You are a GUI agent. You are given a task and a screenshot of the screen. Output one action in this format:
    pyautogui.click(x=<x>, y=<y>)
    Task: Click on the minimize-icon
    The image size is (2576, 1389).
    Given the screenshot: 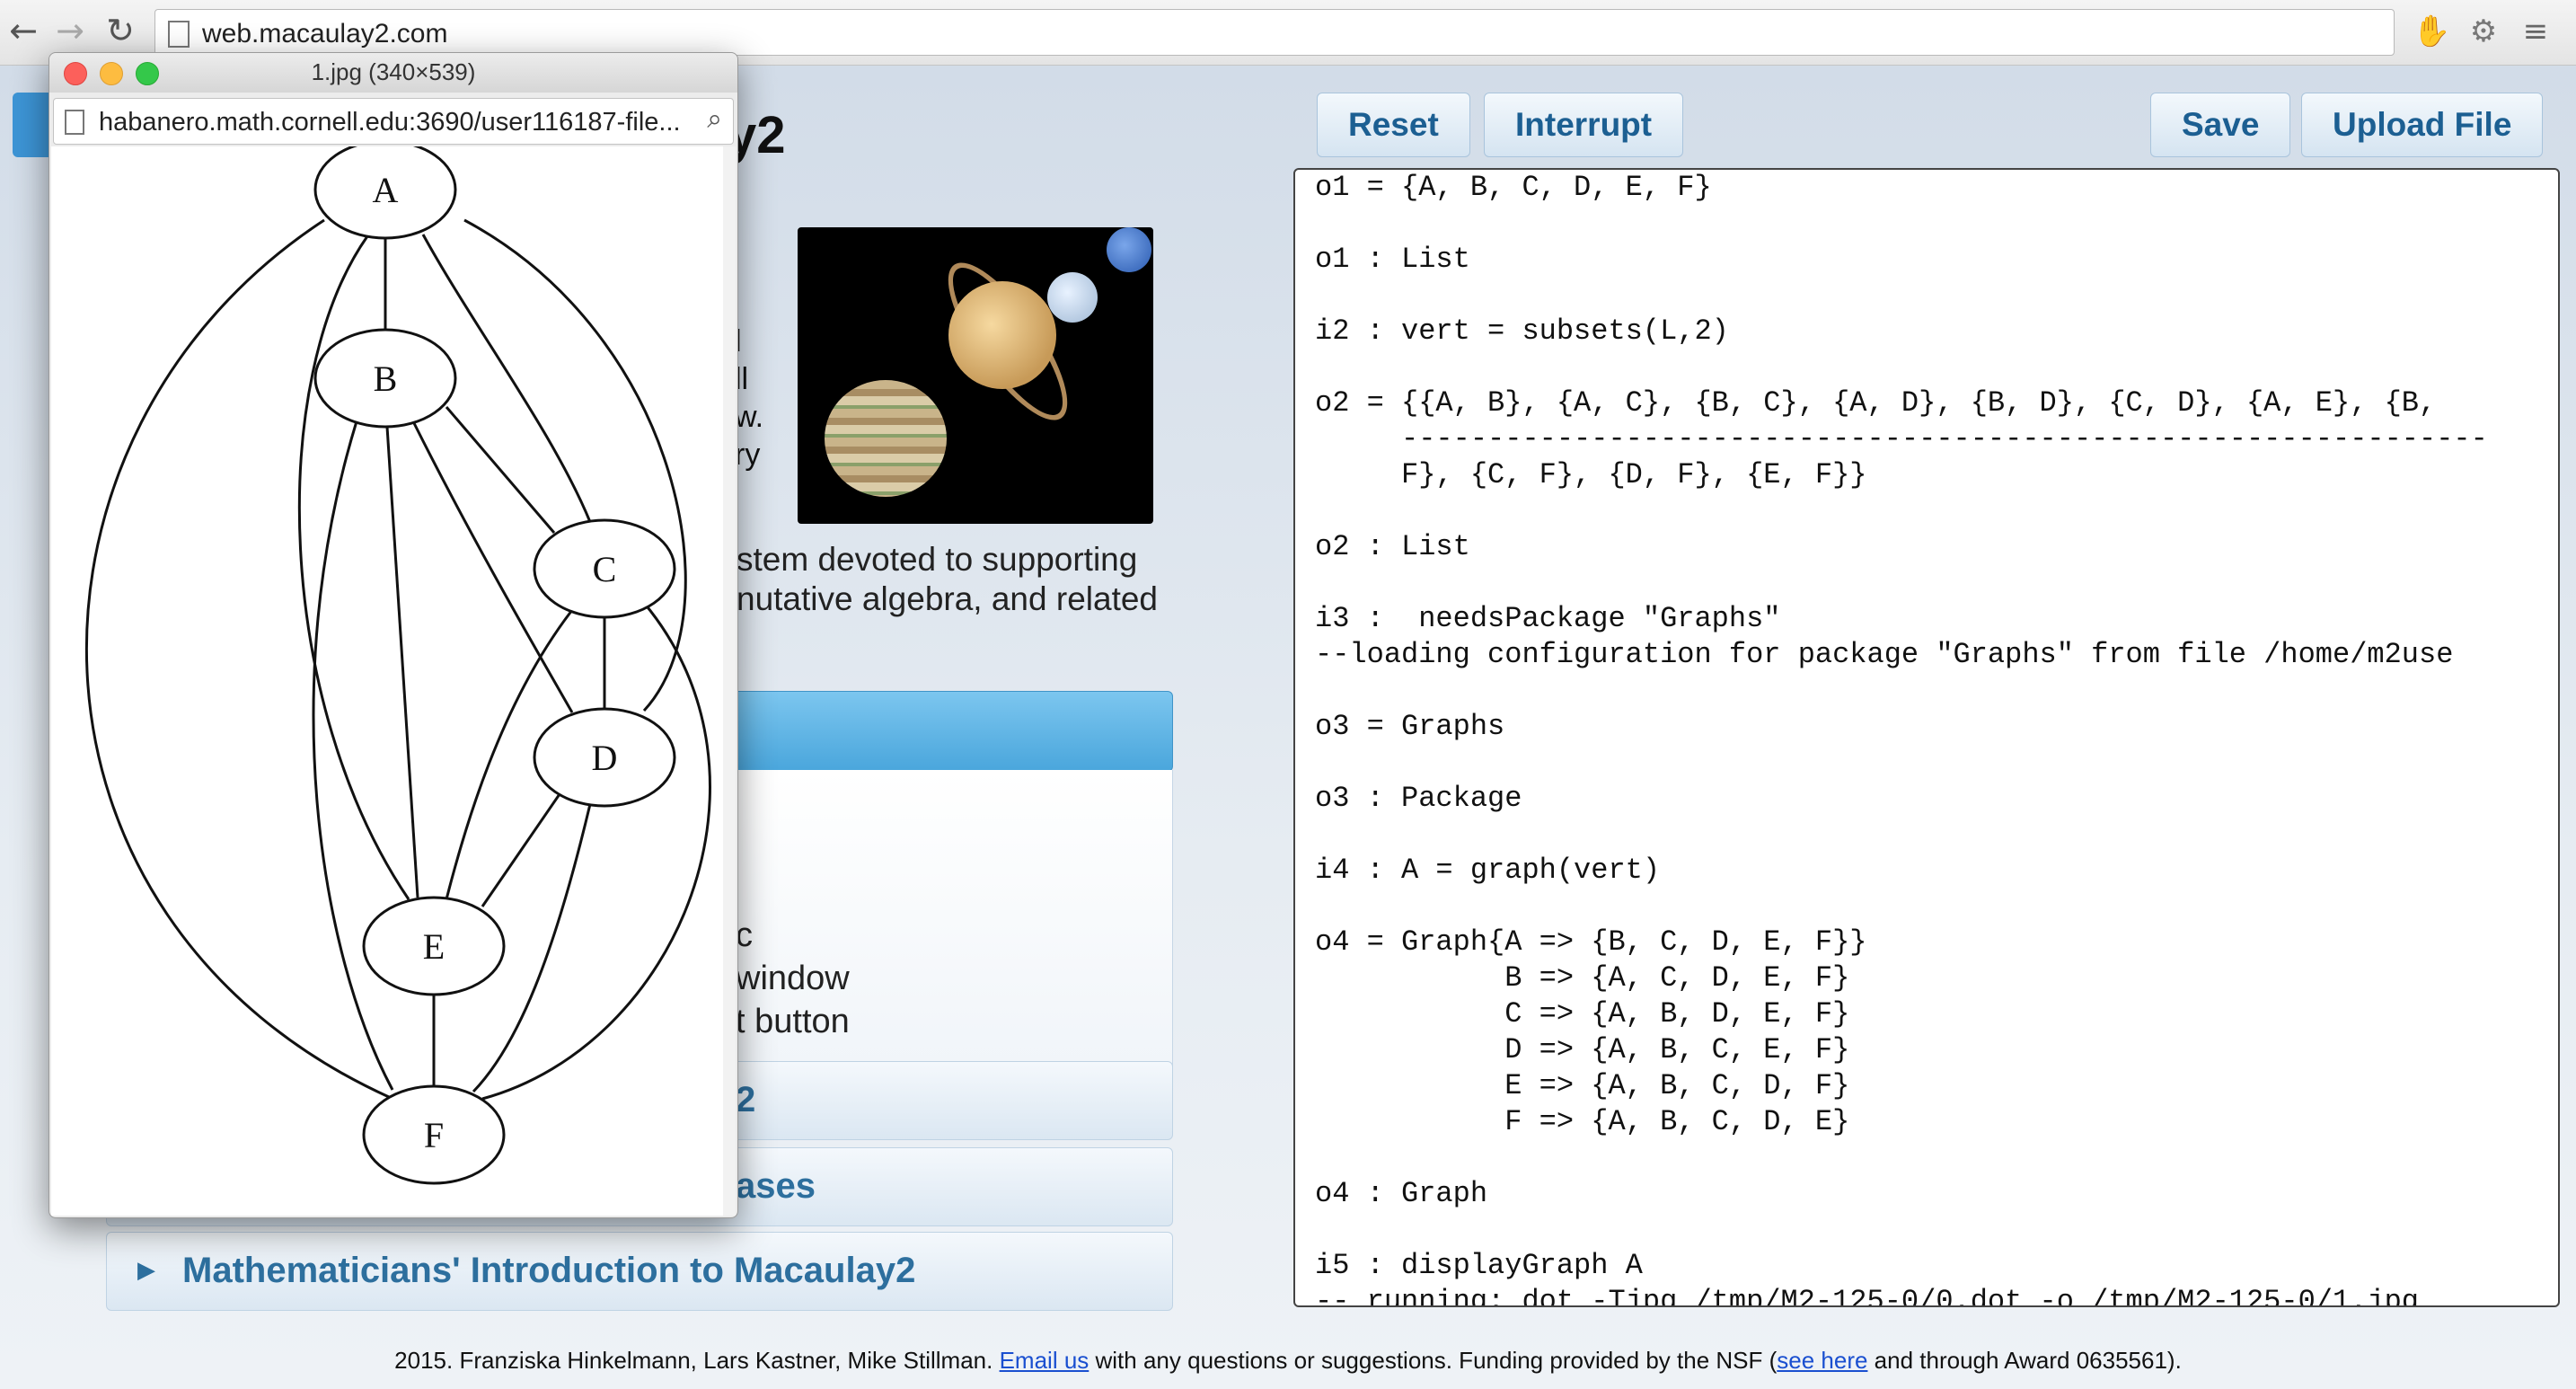 What is the action you would take?
    pyautogui.click(x=111, y=73)
    